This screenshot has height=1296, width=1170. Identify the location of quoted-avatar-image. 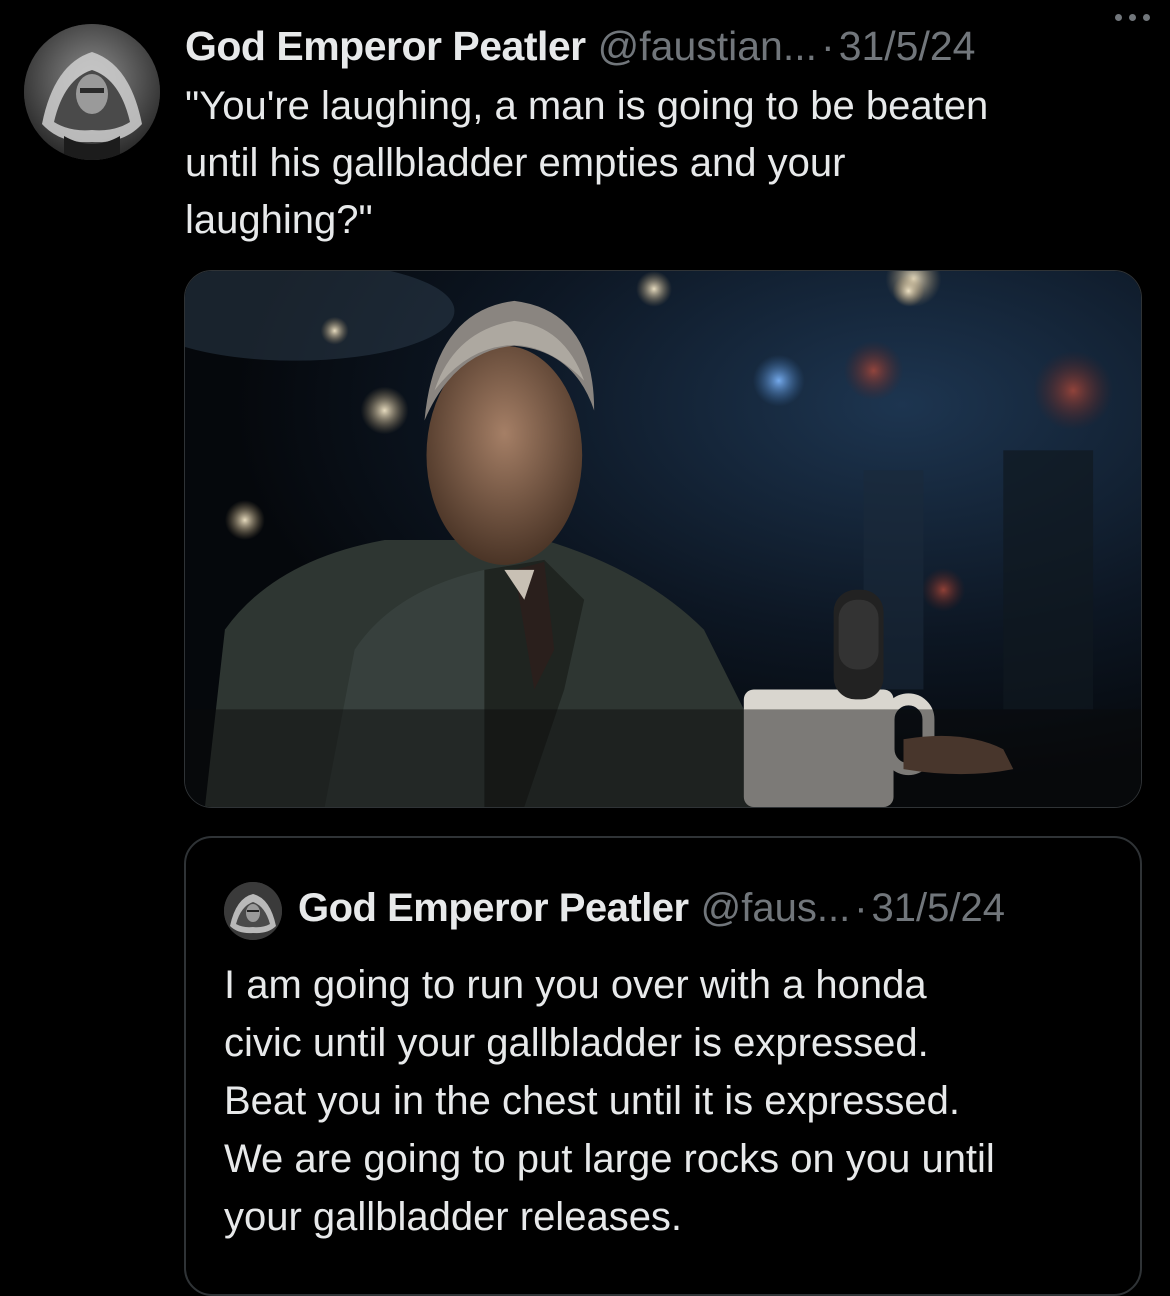
(253, 911).